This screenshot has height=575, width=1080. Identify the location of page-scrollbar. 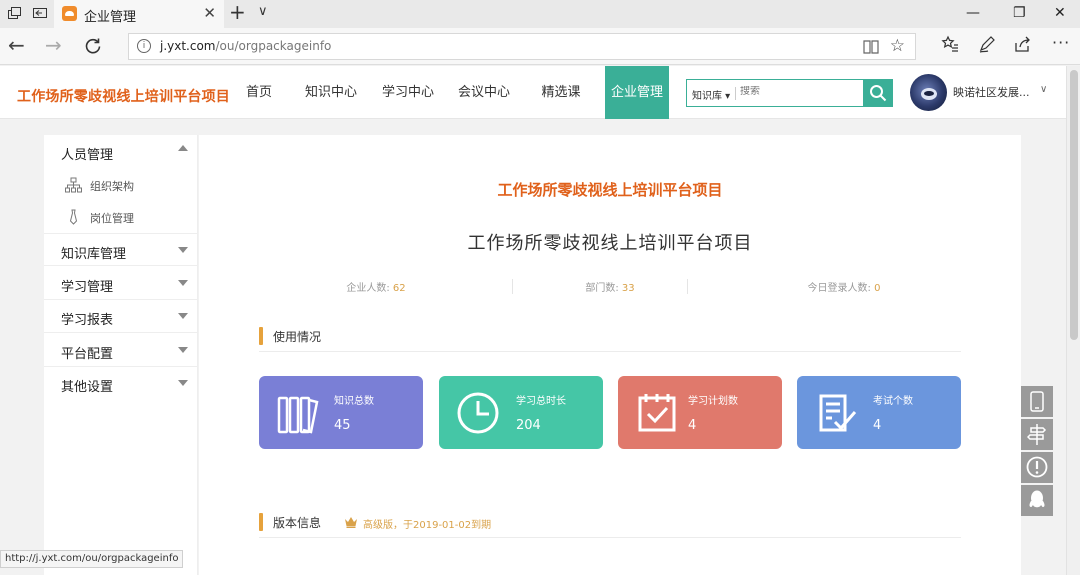
(1073, 320).